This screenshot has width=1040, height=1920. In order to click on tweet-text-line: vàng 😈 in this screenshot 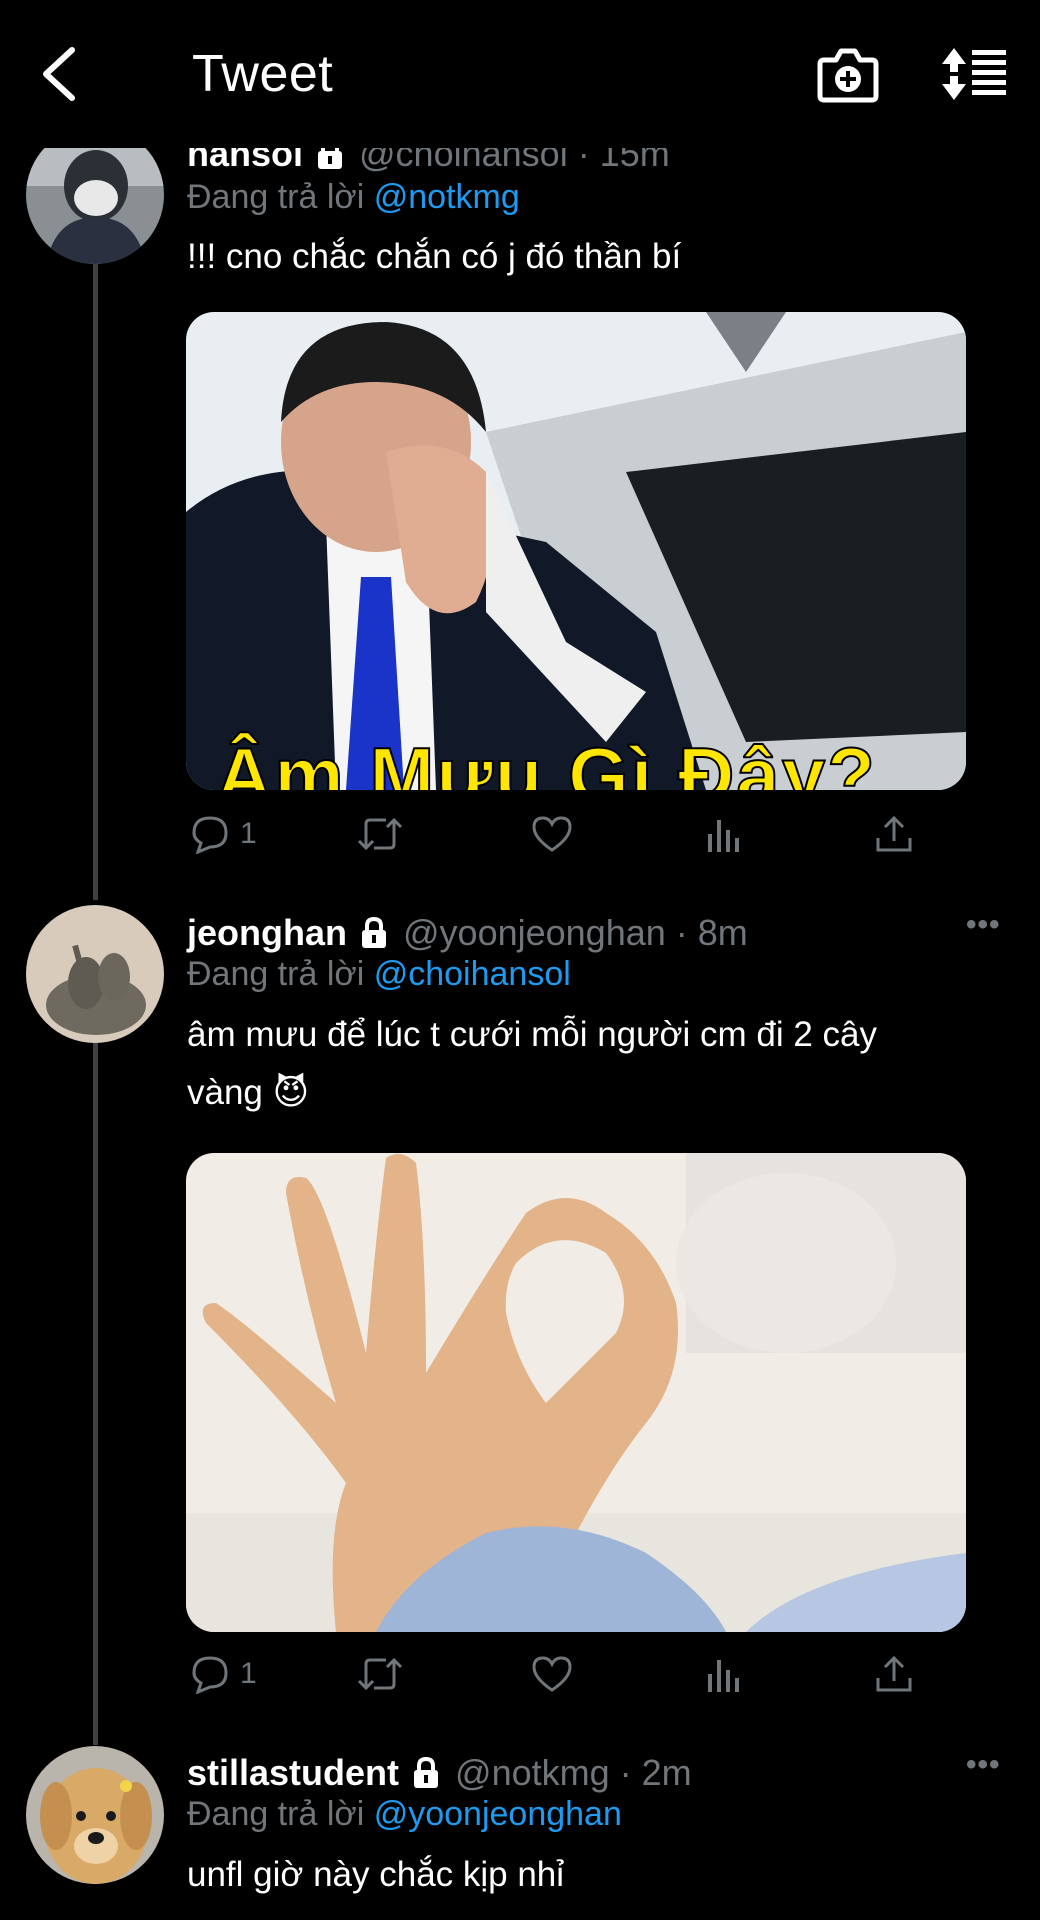, I will do `click(248, 1092)`.